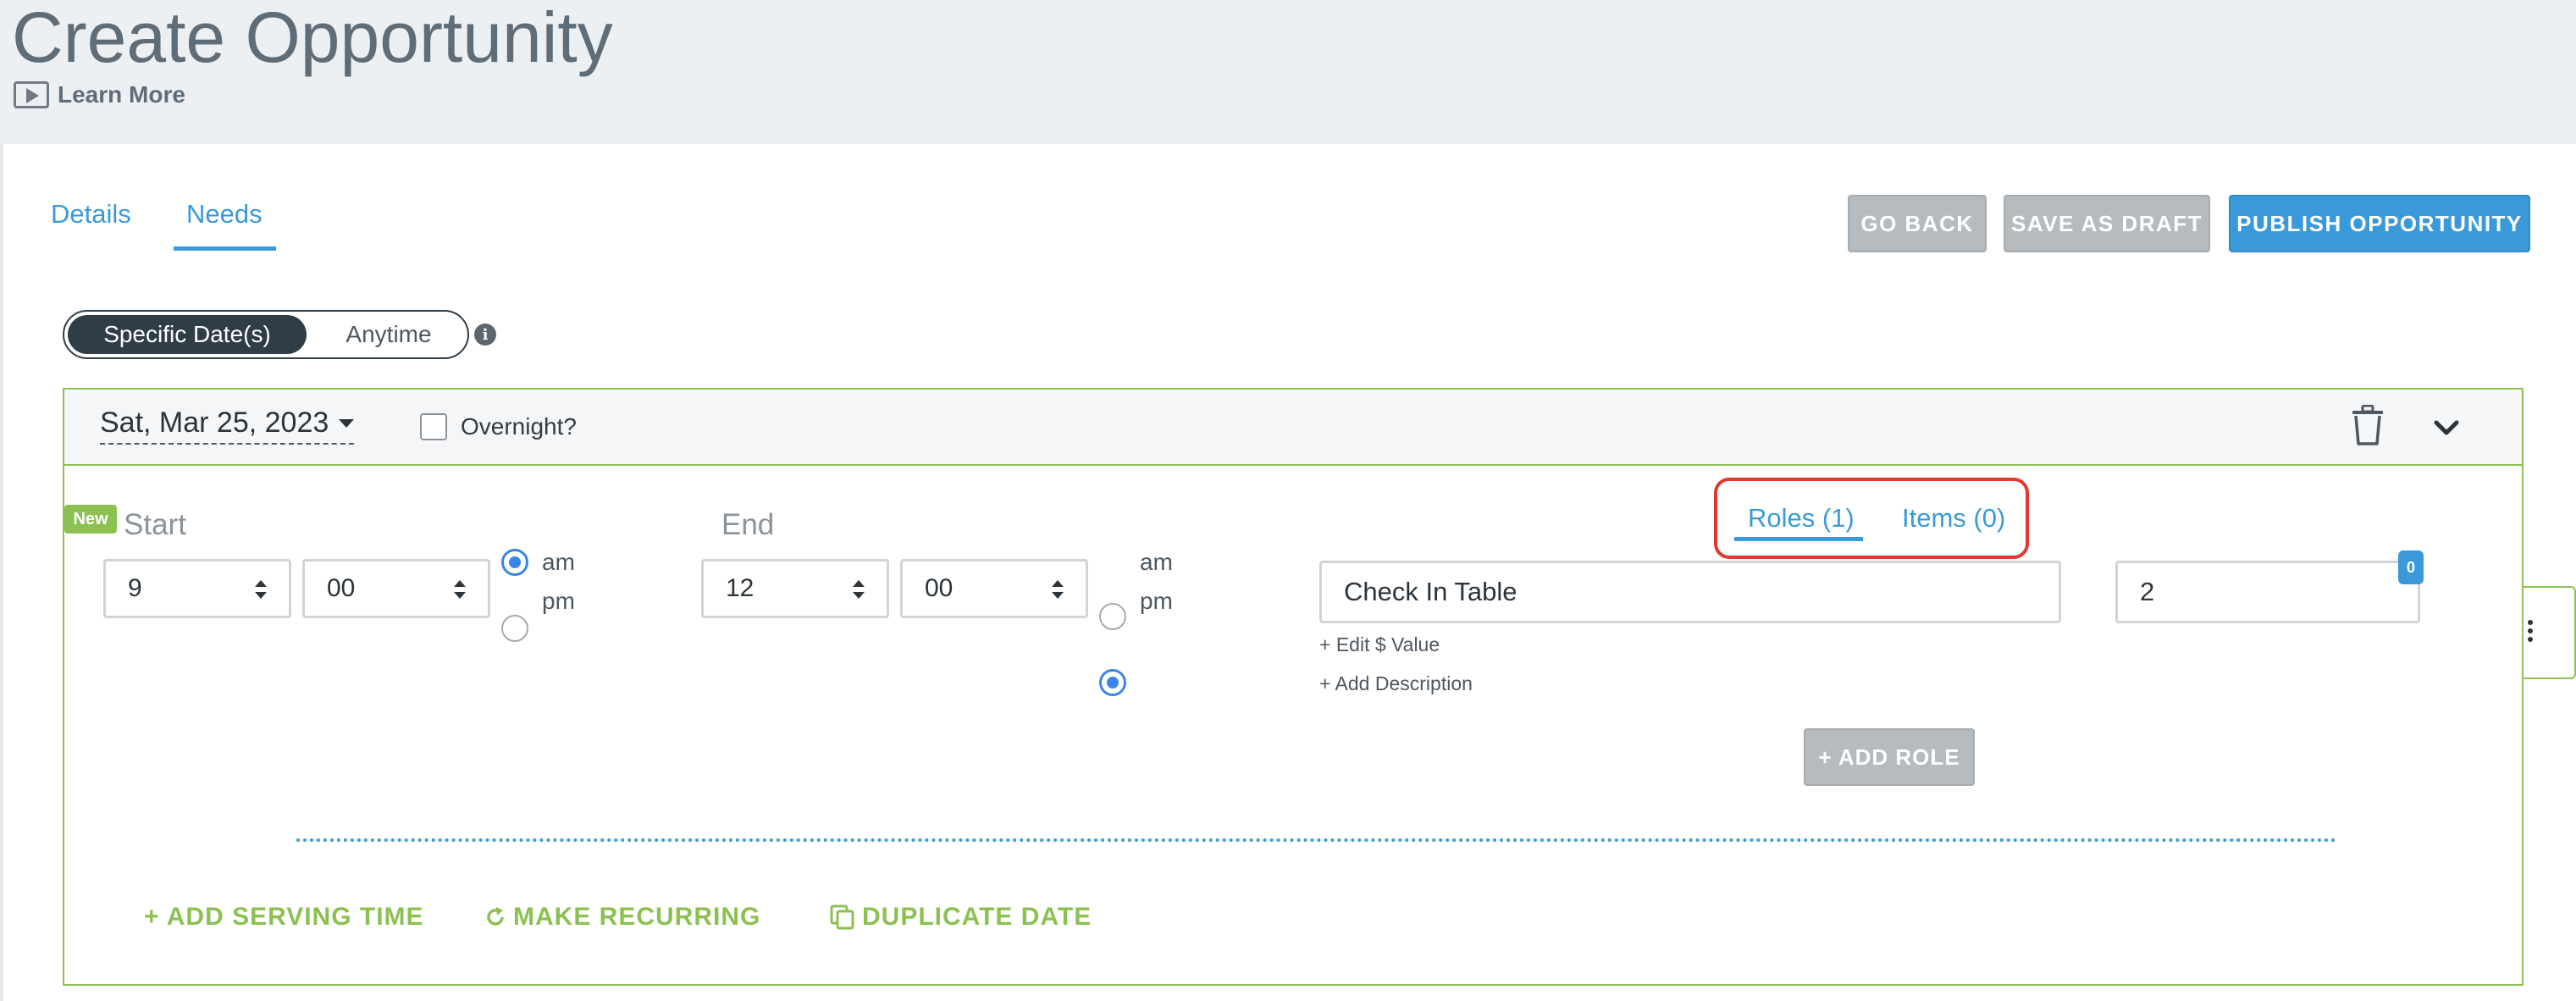  I want to click on overnight-label: Overnight?, so click(519, 426).